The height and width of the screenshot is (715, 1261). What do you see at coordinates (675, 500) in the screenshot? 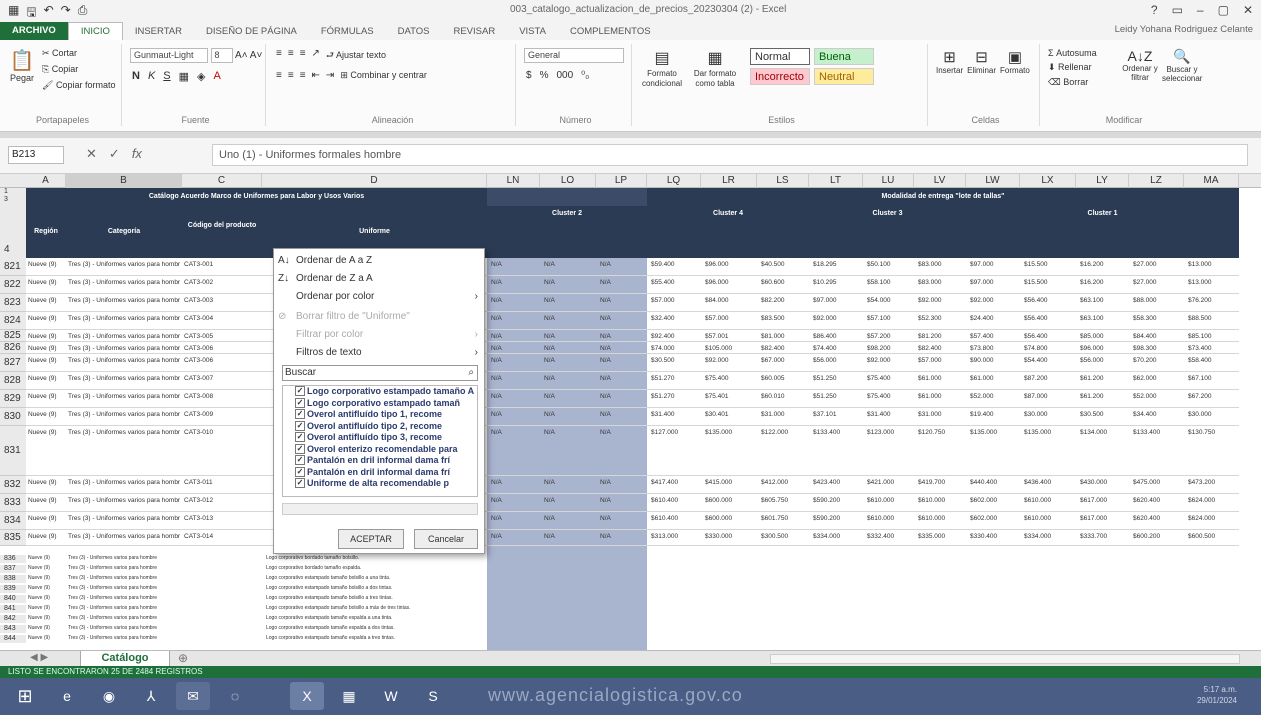
I see `cell-value: $610.400` at bounding box center [675, 500].